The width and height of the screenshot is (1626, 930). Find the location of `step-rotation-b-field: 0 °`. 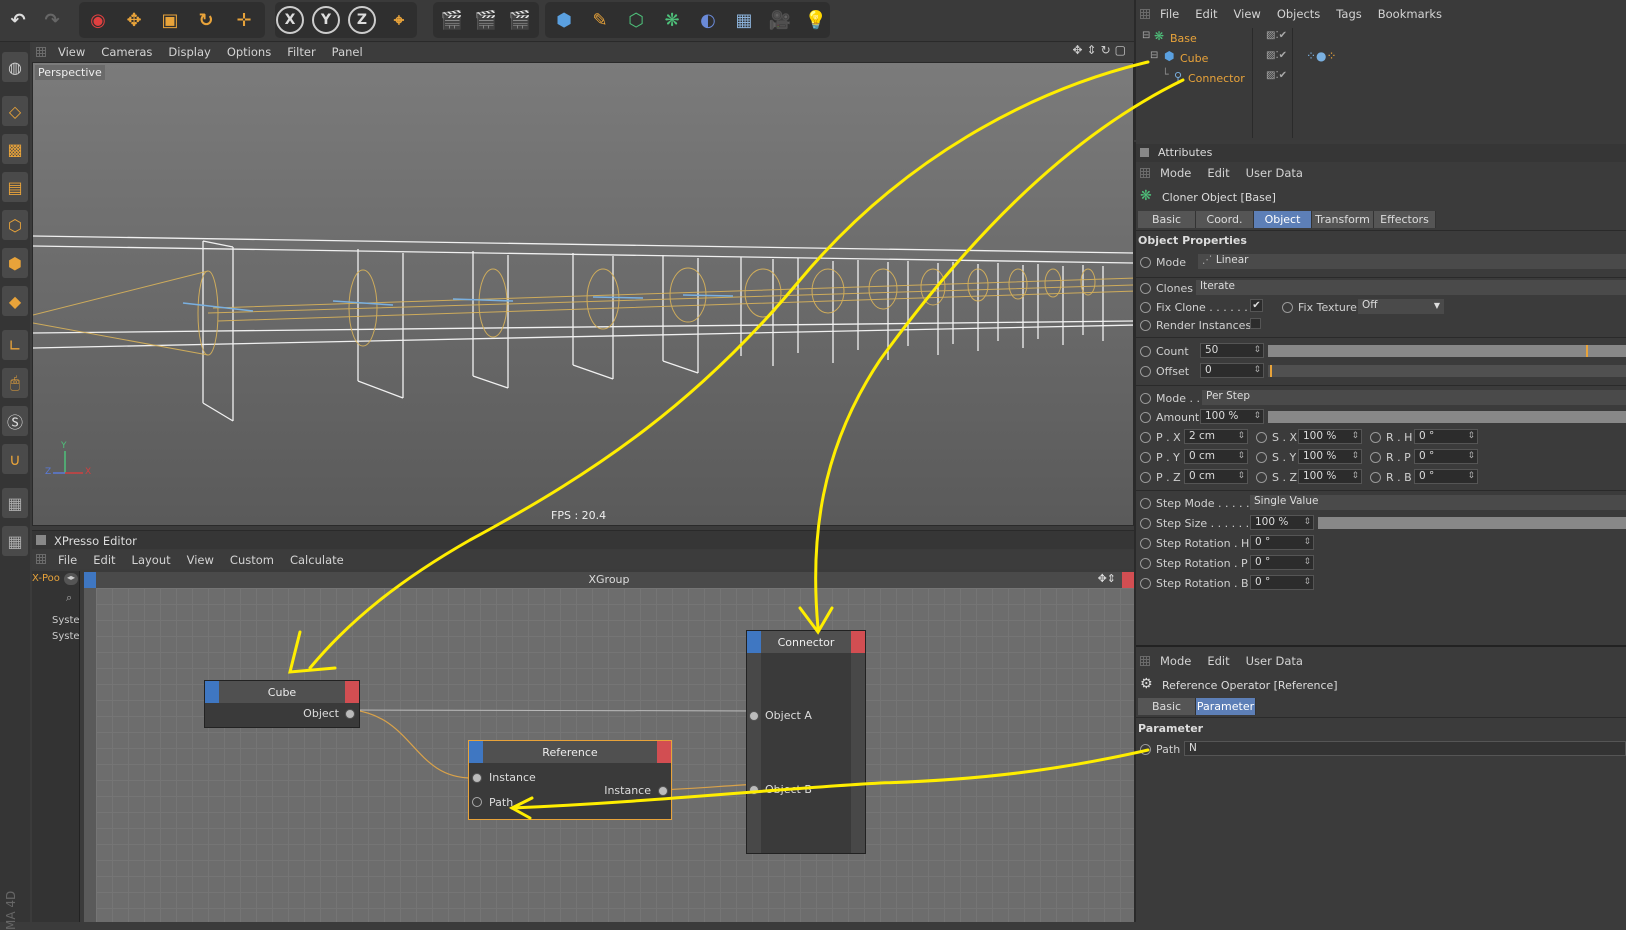

step-rotation-b-field: 0 ° is located at coordinates (1282, 582).